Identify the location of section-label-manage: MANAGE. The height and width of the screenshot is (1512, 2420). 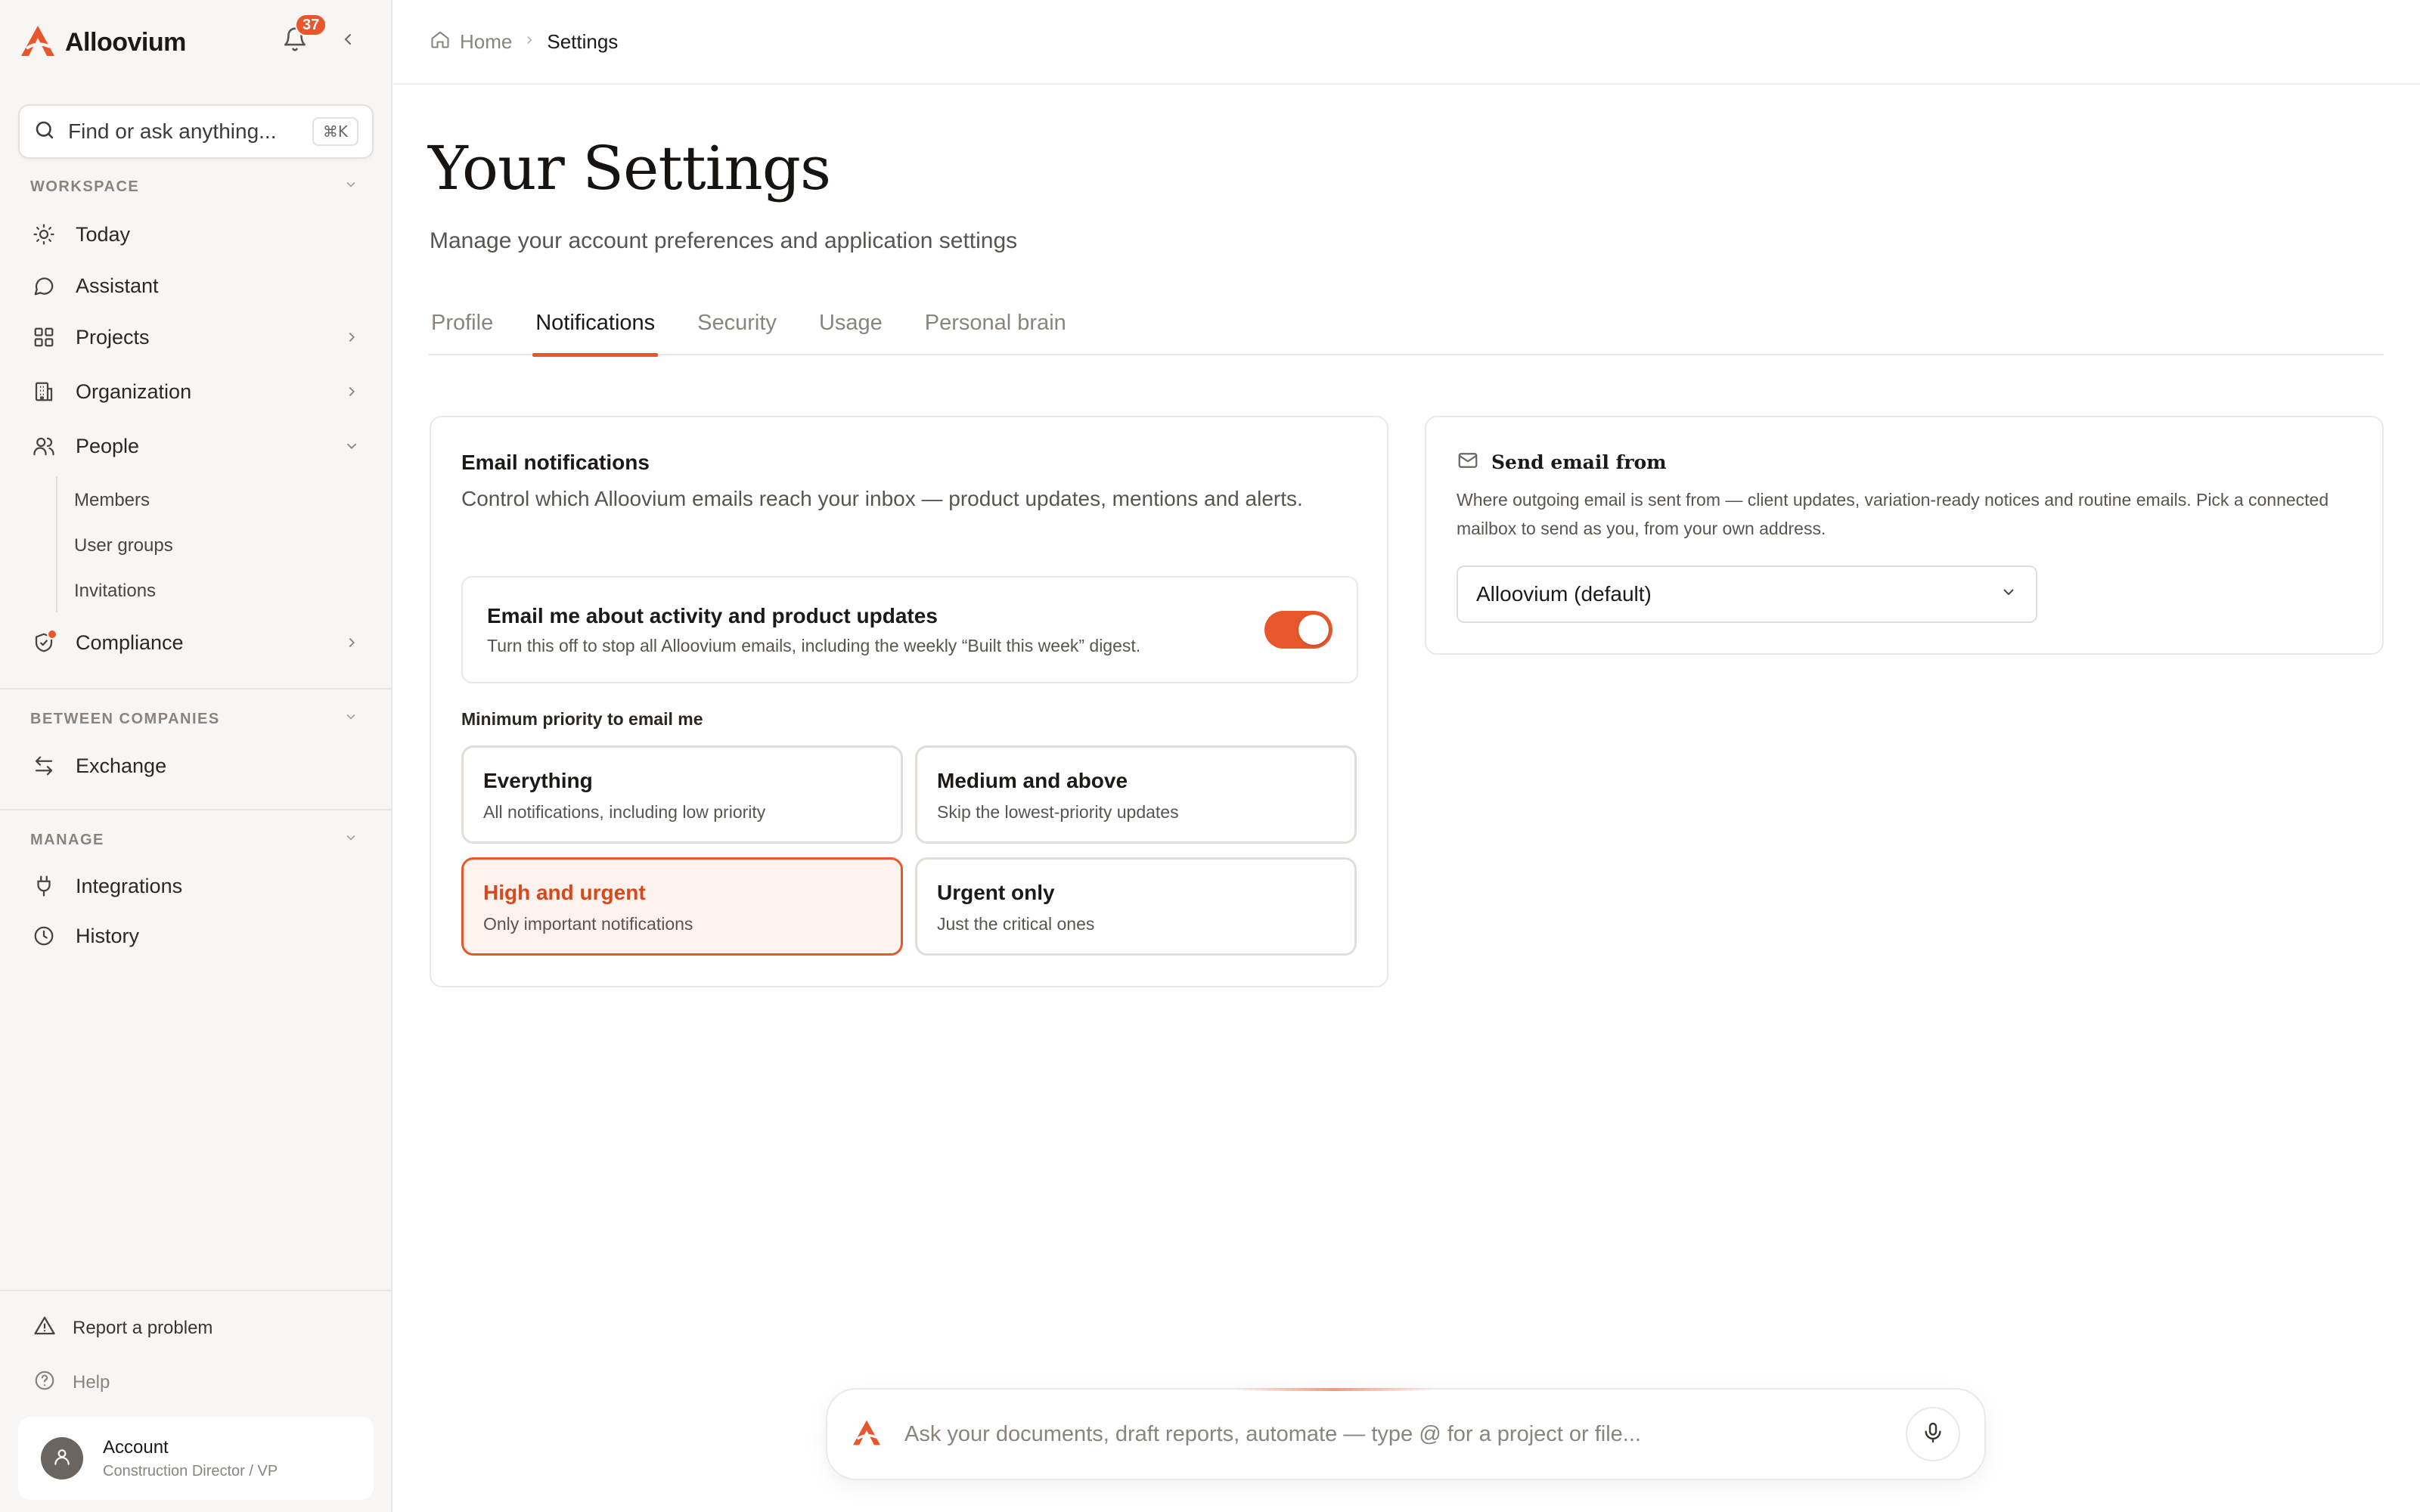
(67, 840).